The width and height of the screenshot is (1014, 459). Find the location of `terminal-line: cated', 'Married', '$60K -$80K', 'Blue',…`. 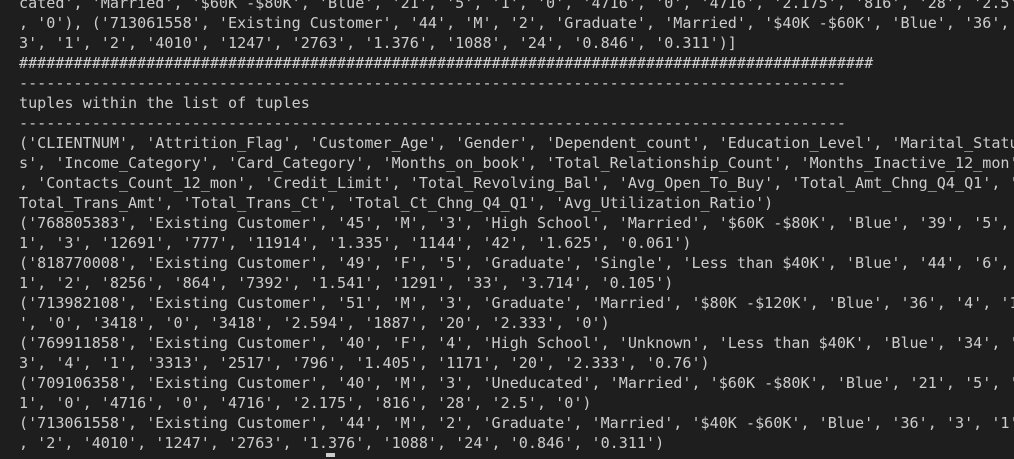

terminal-line: cated', 'Married', '$60K -$80K', 'Blue',… is located at coordinates (516, 6).